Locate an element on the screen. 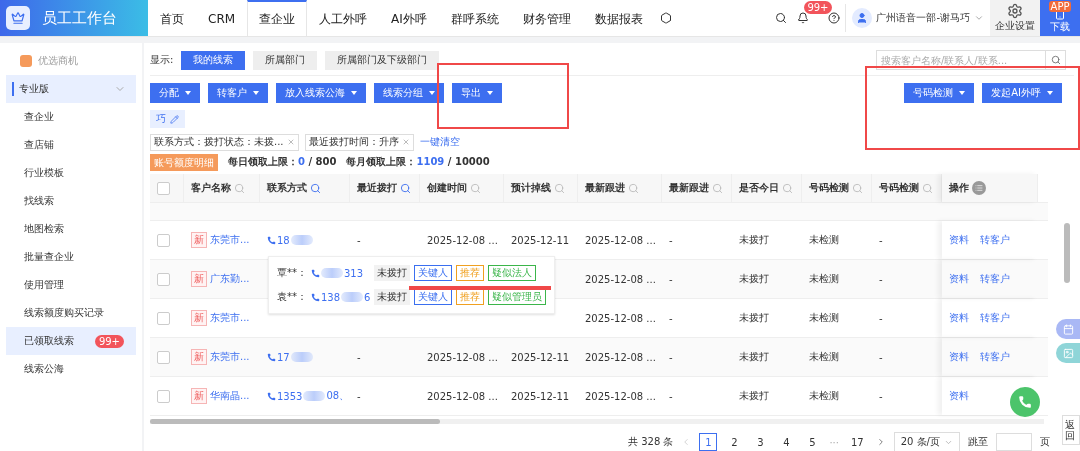 Image resolution: width=1080 pixels, height=451 pixels. avatar-icon is located at coordinates (862, 18).